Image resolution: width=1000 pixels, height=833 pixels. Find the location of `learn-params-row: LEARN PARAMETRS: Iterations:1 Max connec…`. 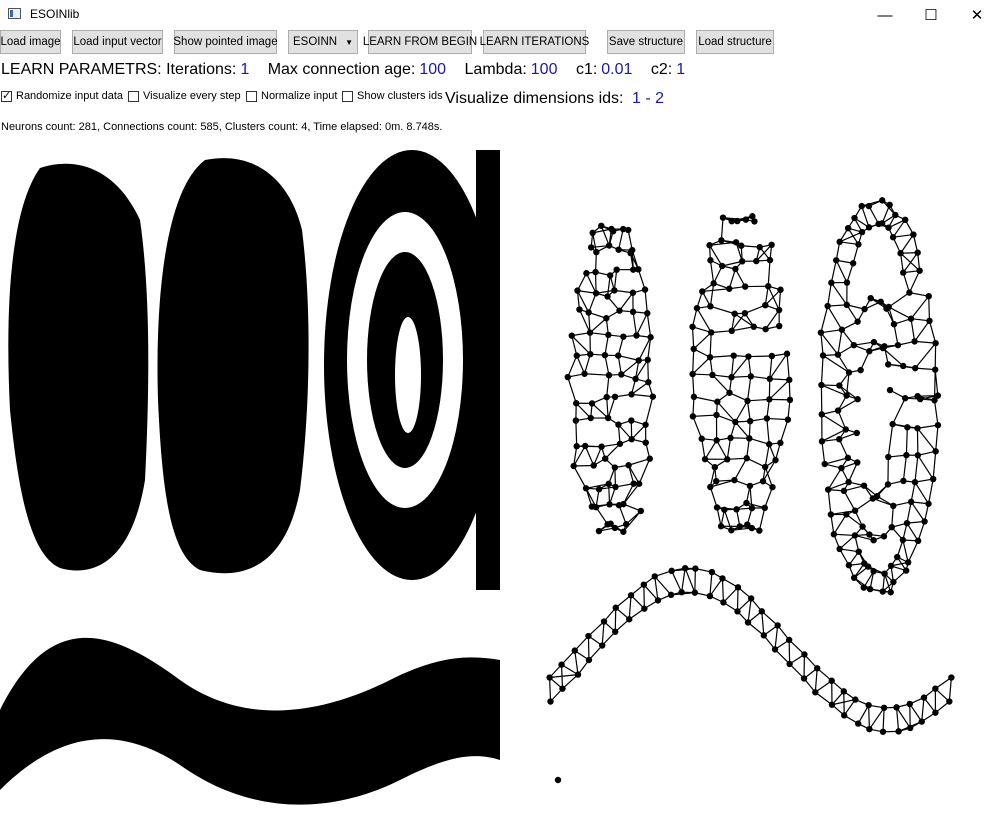

learn-params-row: LEARN PARAMETRS: Iterations:1 Max connec… is located at coordinates (350, 70).